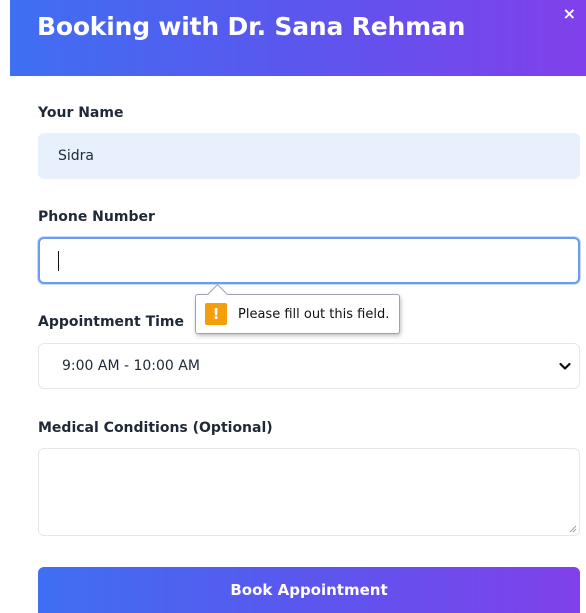 The width and height of the screenshot is (586, 613). I want to click on text-caret, so click(58, 260).